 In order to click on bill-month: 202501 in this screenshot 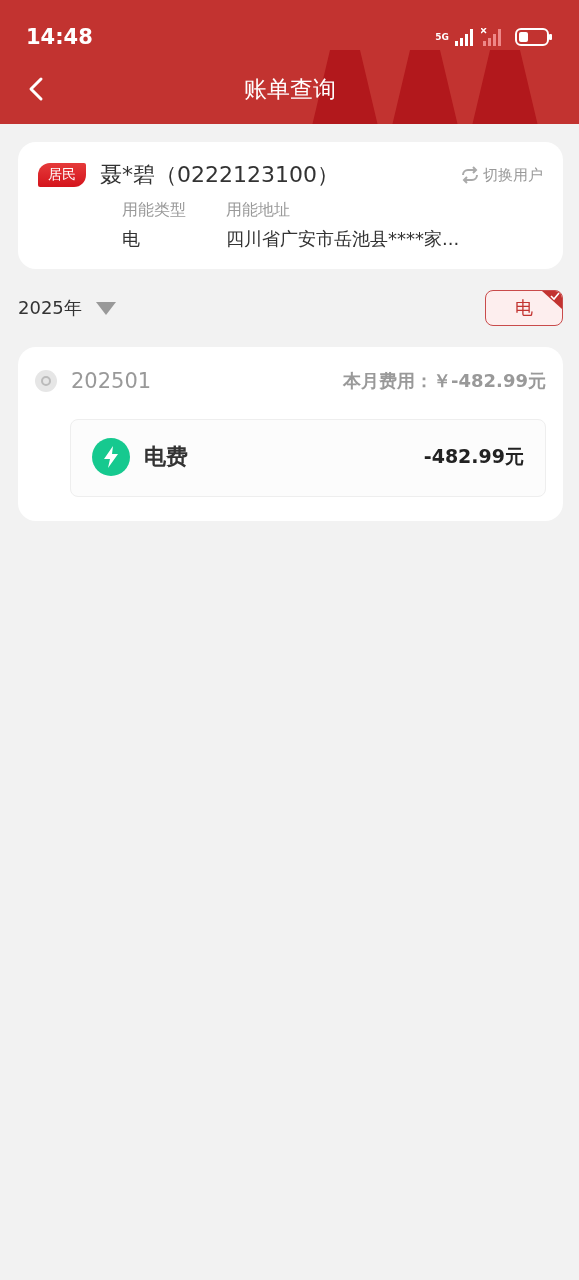, I will do `click(112, 381)`.